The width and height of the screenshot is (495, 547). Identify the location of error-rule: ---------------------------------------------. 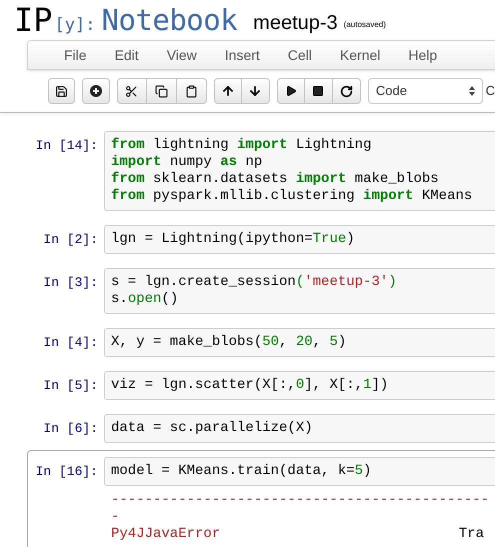
(300, 500).